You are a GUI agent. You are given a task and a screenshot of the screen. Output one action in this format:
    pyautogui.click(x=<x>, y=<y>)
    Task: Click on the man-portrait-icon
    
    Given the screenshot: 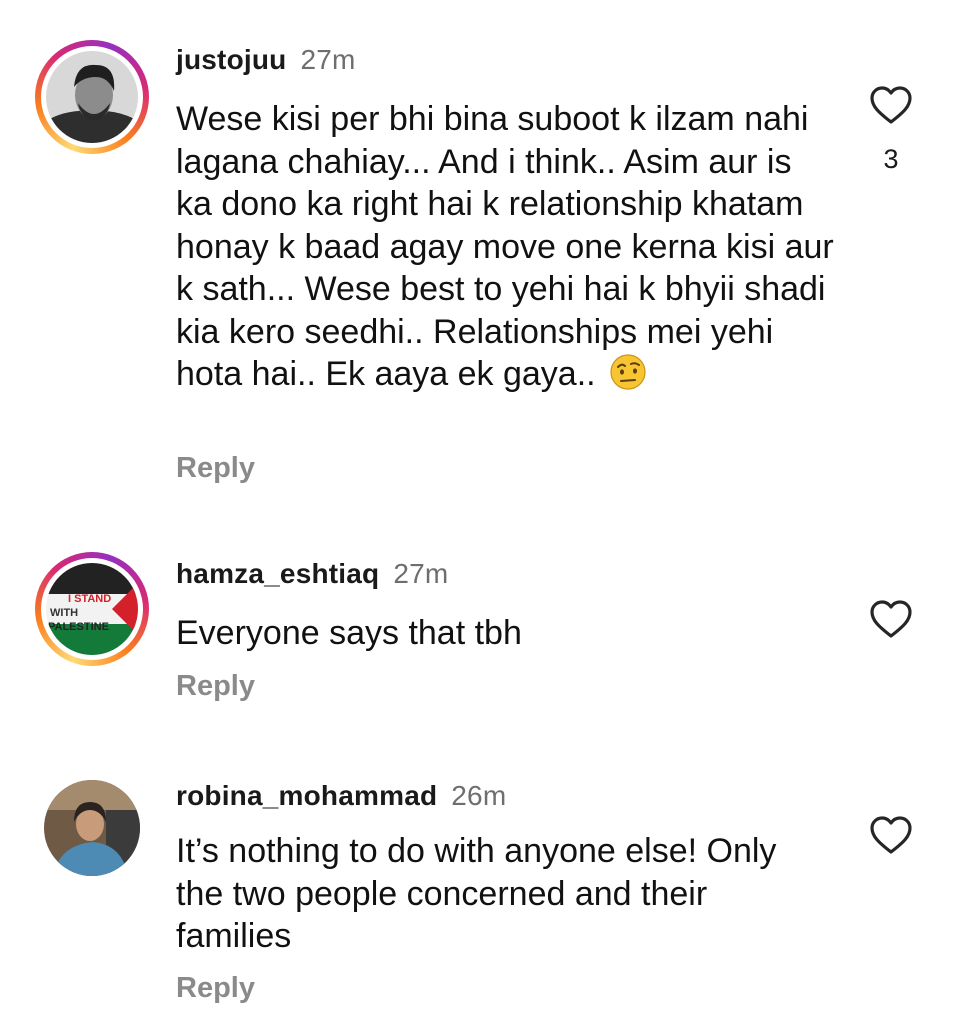 What is the action you would take?
    pyautogui.click(x=92, y=97)
    